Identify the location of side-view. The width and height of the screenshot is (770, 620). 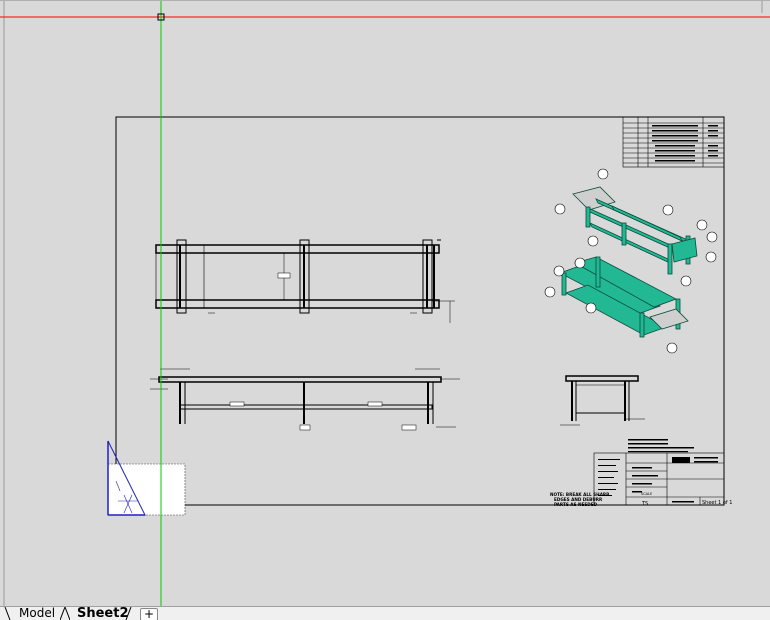
(602, 400).